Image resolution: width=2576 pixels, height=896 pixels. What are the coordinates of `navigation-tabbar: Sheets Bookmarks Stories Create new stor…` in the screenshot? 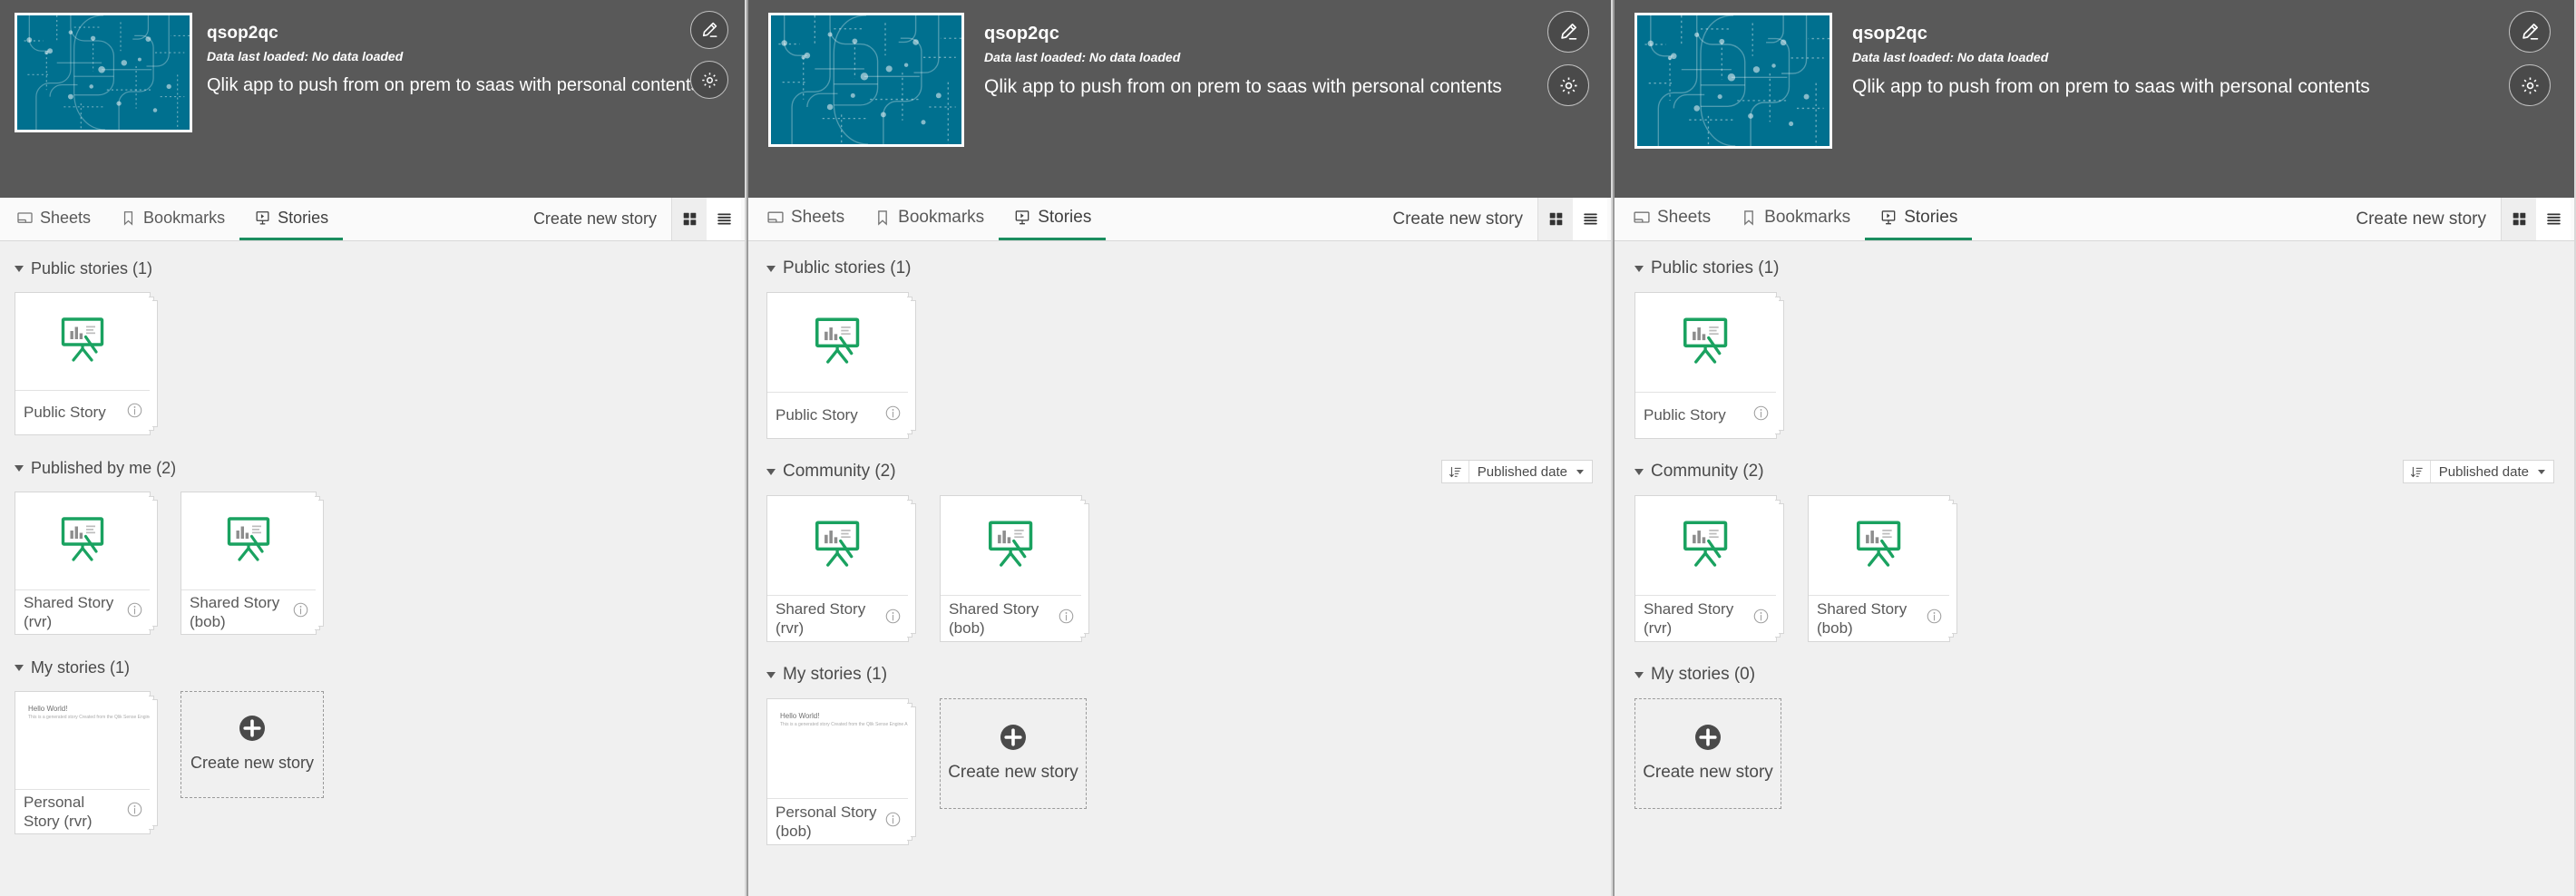 It's located at (2095, 219).